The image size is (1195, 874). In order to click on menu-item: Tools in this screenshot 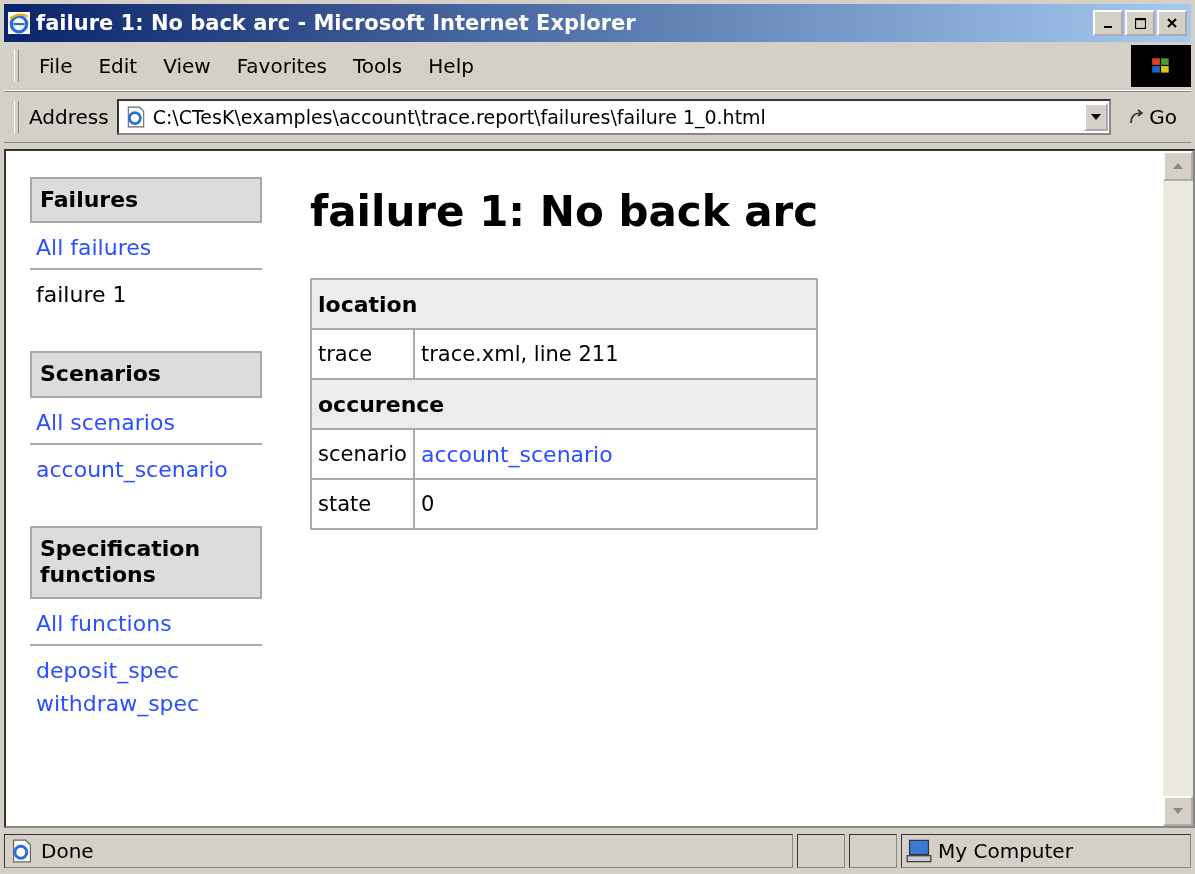, I will do `click(381, 66)`.